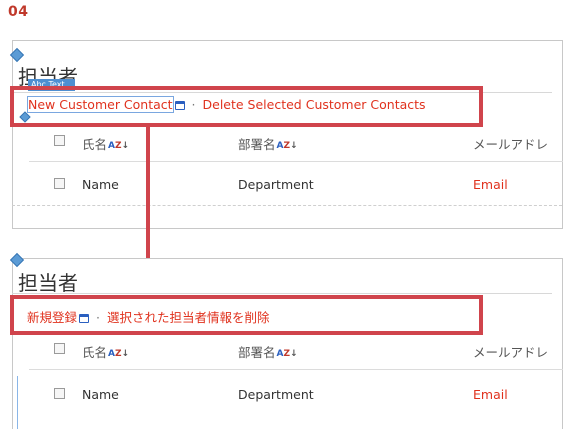  Describe the element at coordinates (246, 315) in the screenshot. I see `highlight-box-after` at that location.